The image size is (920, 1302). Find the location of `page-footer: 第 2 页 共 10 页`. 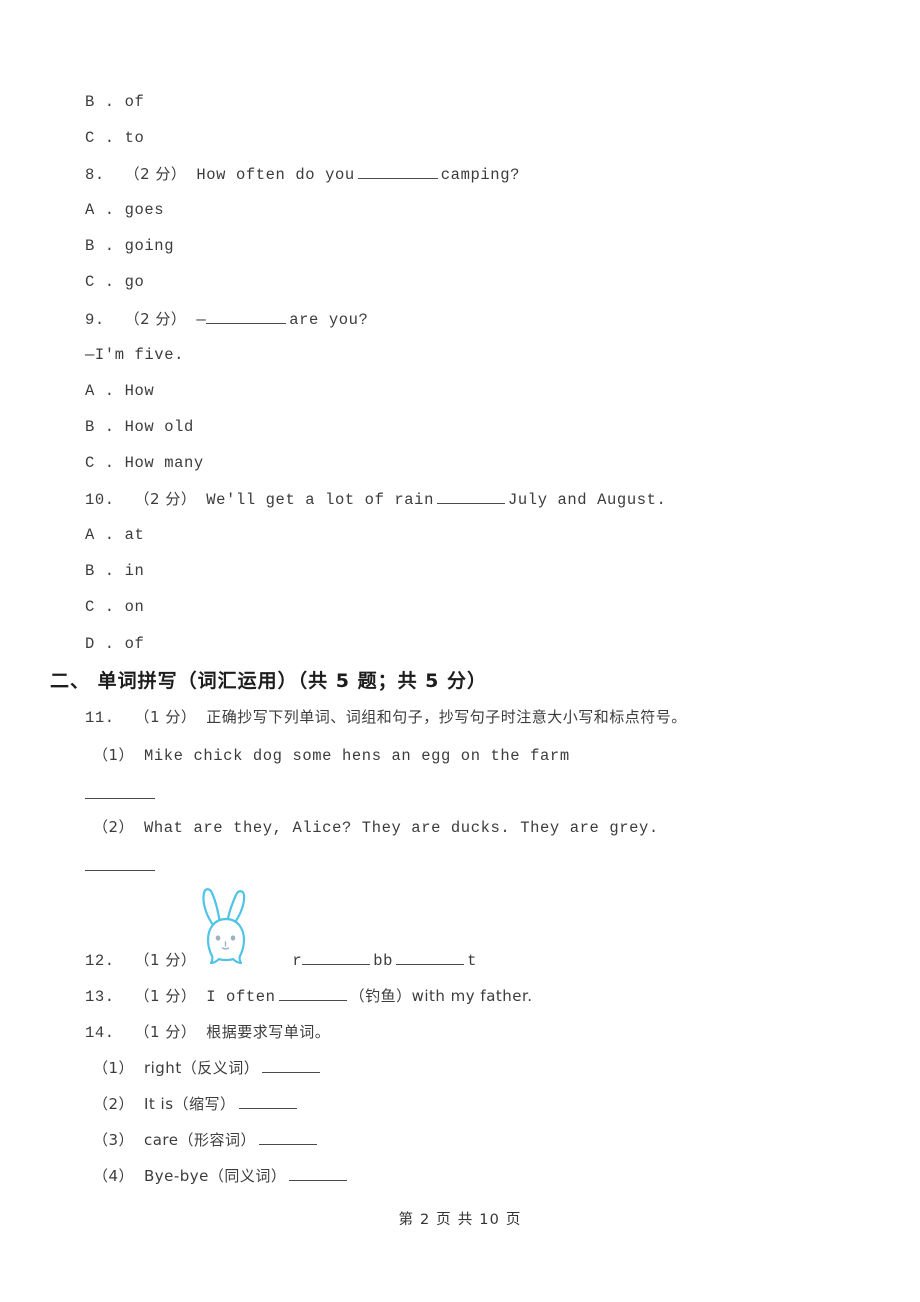

page-footer: 第 2 页 共 10 页 is located at coordinates (460, 1220).